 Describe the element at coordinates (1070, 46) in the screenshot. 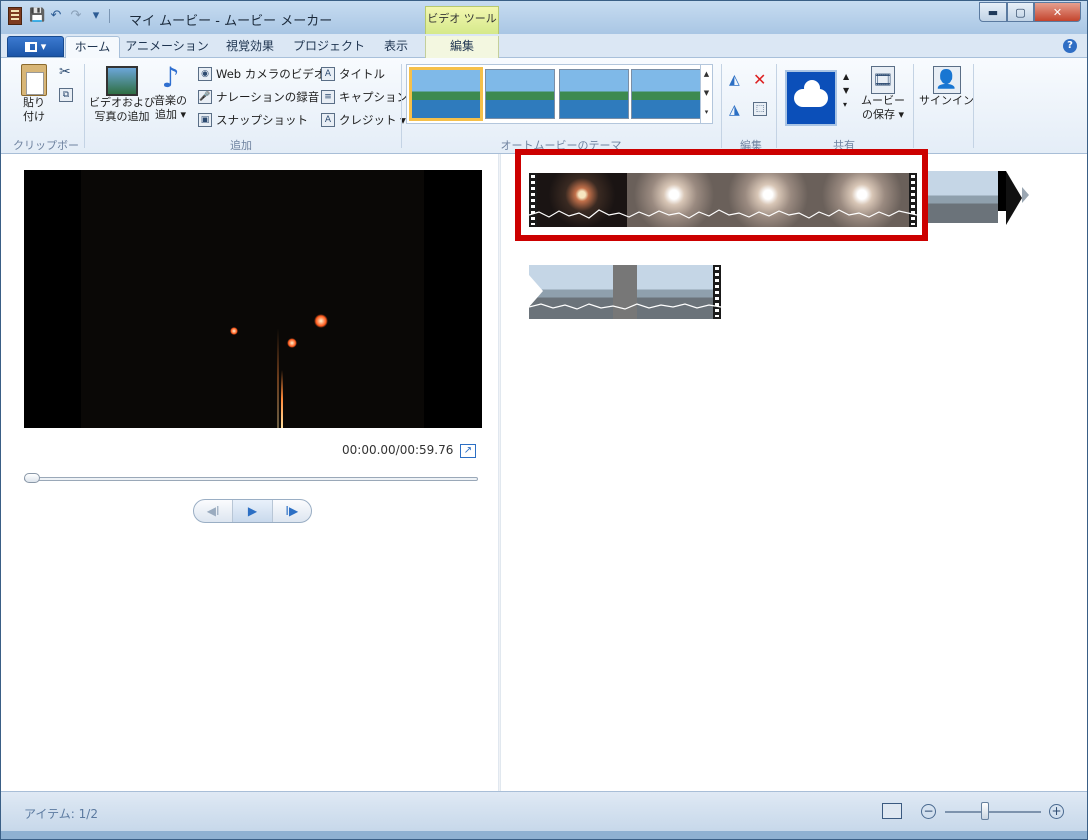

I see `help-icon: ?` at that location.